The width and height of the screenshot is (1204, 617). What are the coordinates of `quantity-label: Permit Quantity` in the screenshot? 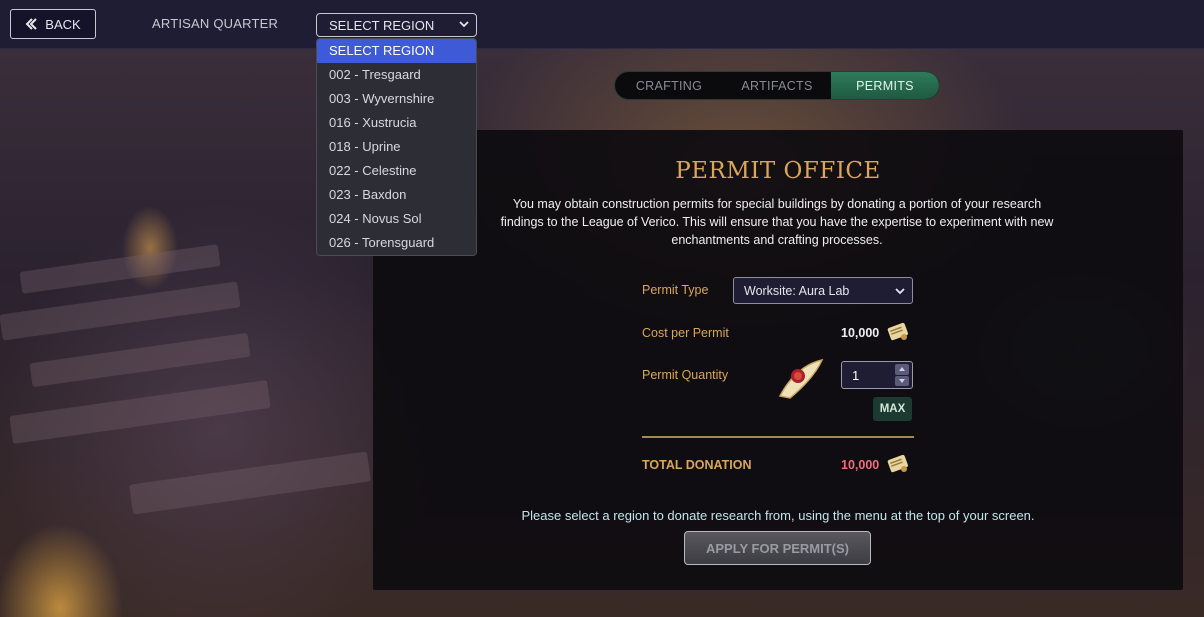 It's located at (685, 375).